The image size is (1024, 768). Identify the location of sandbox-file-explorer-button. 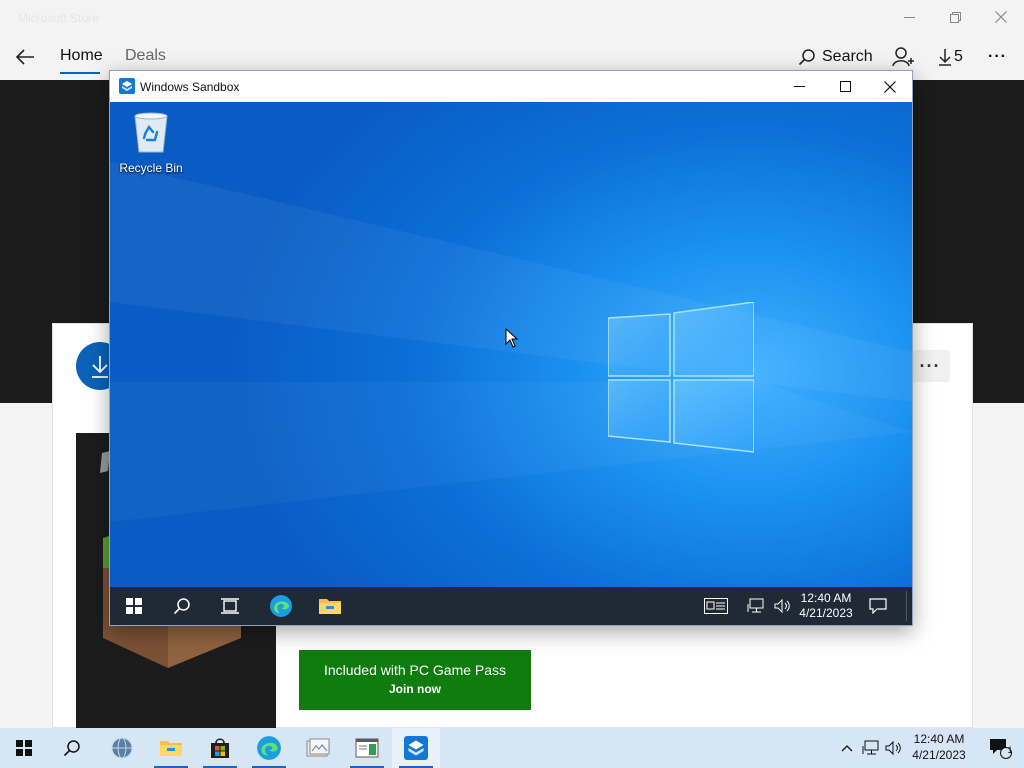
(330, 606).